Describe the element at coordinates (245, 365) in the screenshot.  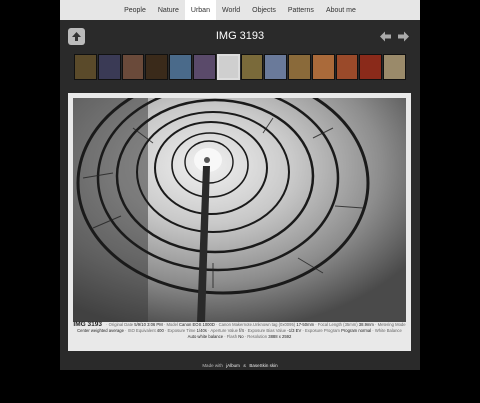
I see `footer-amp: &` at that location.